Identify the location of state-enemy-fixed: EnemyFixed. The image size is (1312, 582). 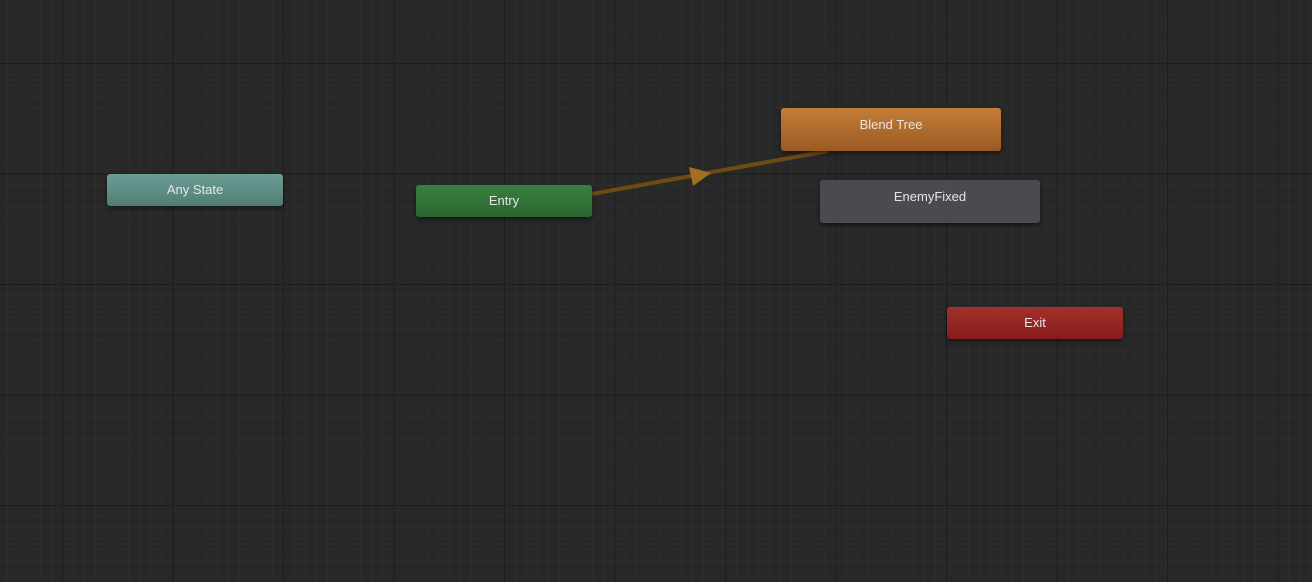
(930, 201).